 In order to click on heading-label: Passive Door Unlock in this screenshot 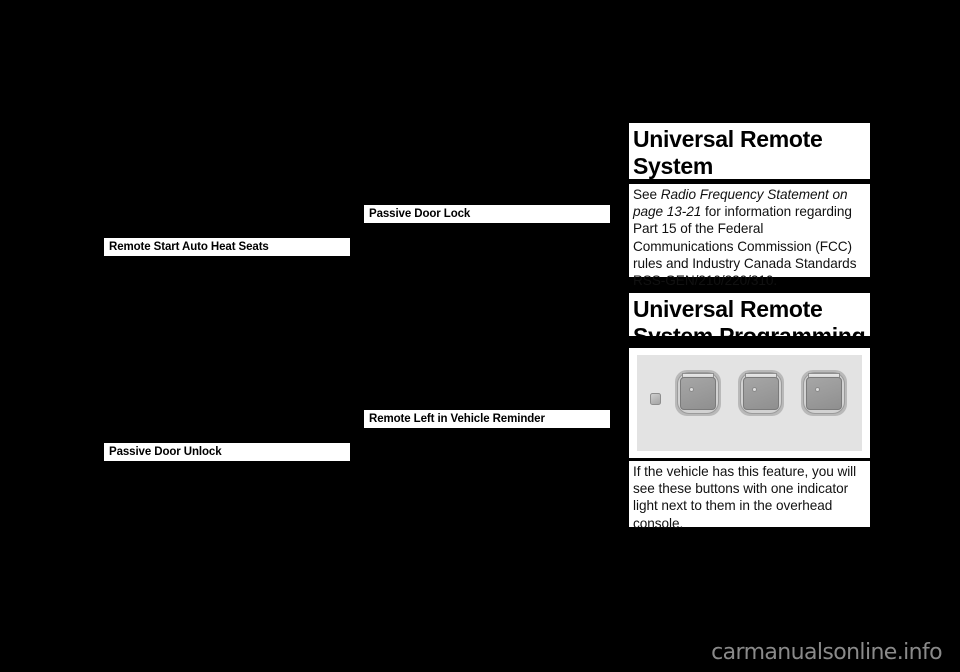, I will do `click(165, 452)`.